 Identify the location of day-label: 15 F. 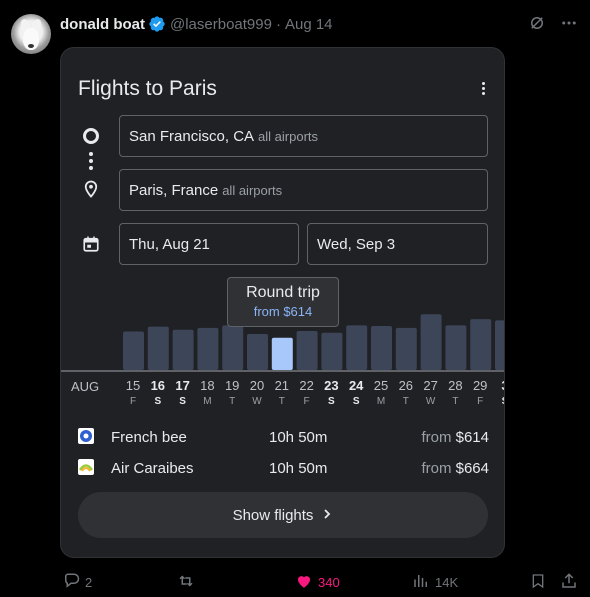
(133, 394).